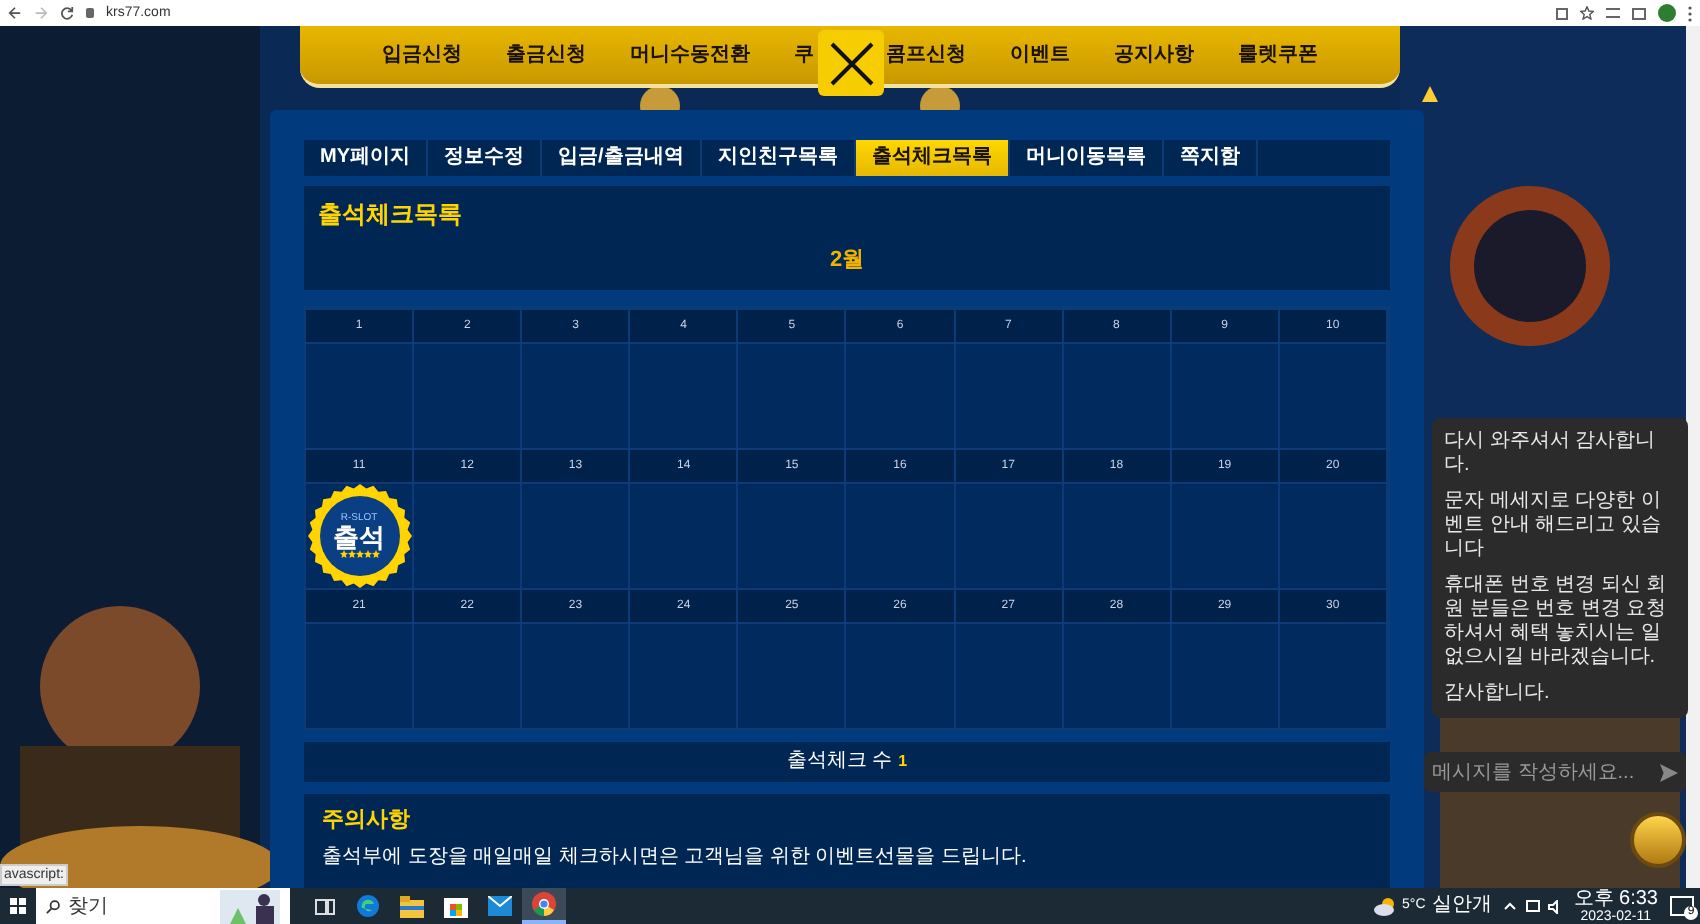 The image size is (1700, 924). Describe the element at coordinates (544, 904) in the screenshot. I see `chrome-icon` at that location.